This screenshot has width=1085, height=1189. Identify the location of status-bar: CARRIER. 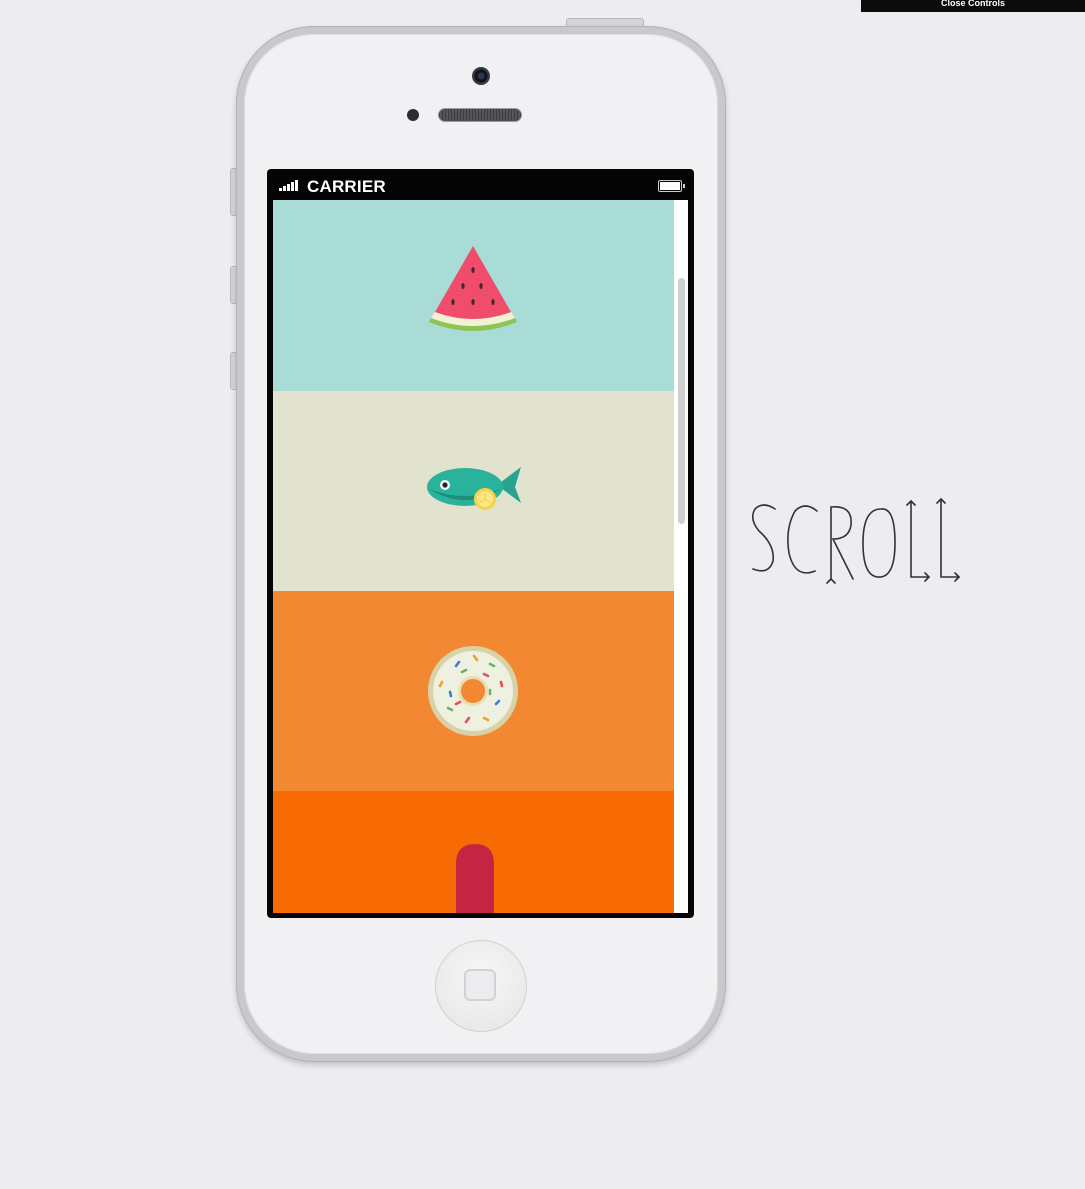
(480, 186).